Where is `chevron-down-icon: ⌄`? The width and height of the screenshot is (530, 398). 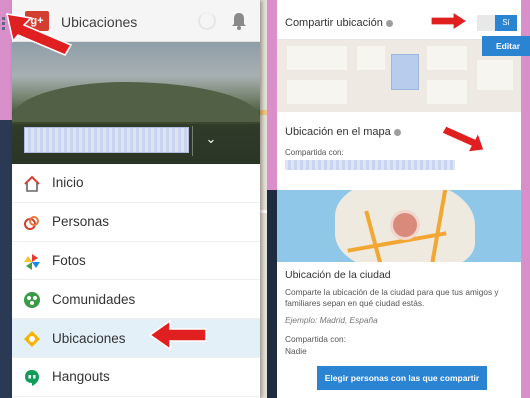 chevron-down-icon: ⌄ is located at coordinates (211, 139).